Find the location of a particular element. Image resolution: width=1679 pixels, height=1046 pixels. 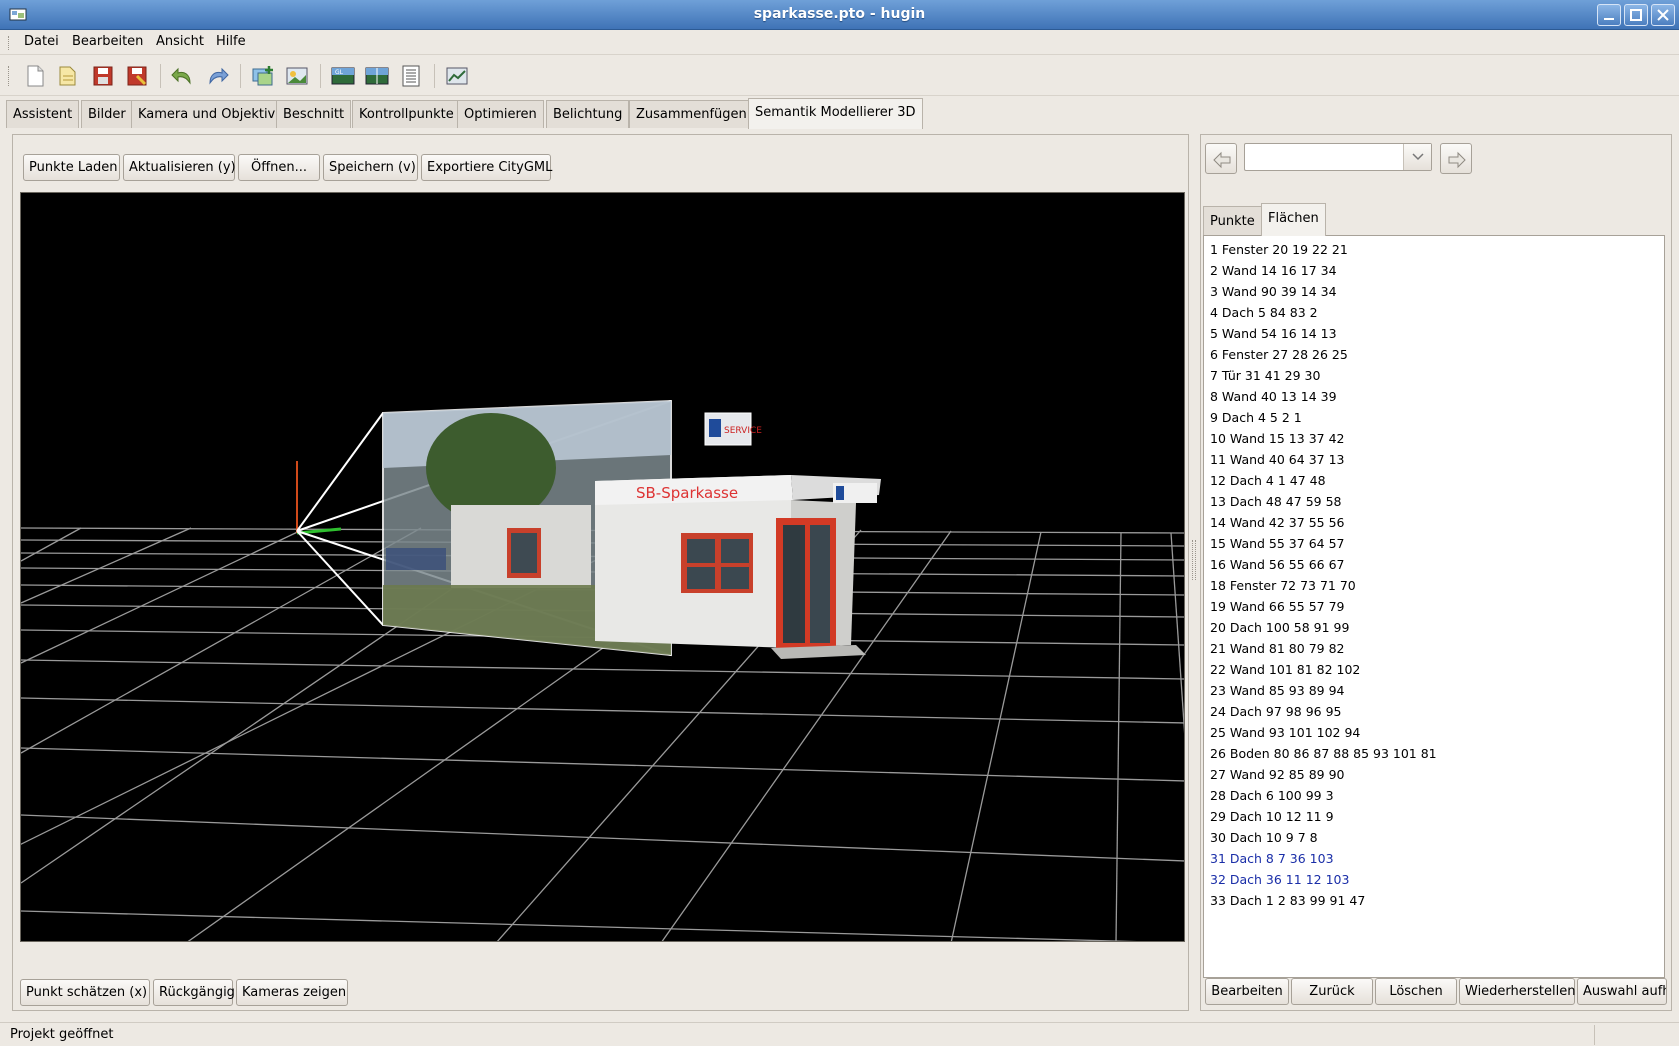

restore-button: Wiederherstellen is located at coordinates (1517, 991).